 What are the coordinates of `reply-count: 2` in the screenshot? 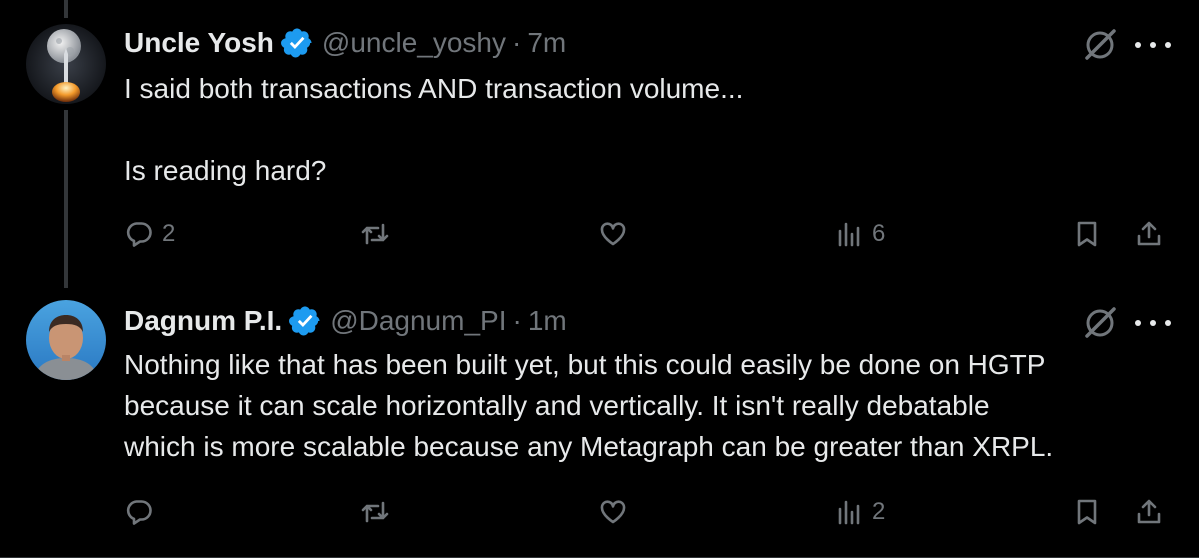 It's located at (169, 233).